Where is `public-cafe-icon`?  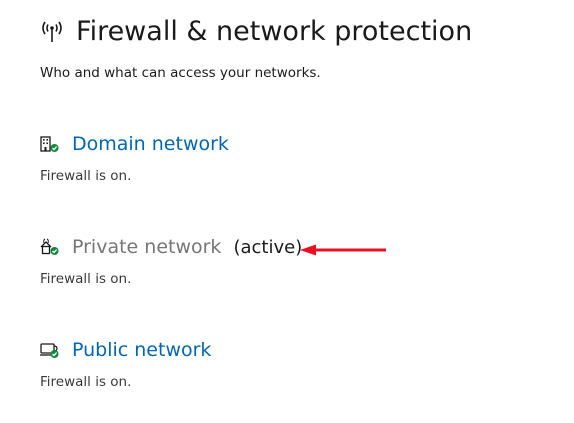
public-cafe-icon is located at coordinates (50, 350).